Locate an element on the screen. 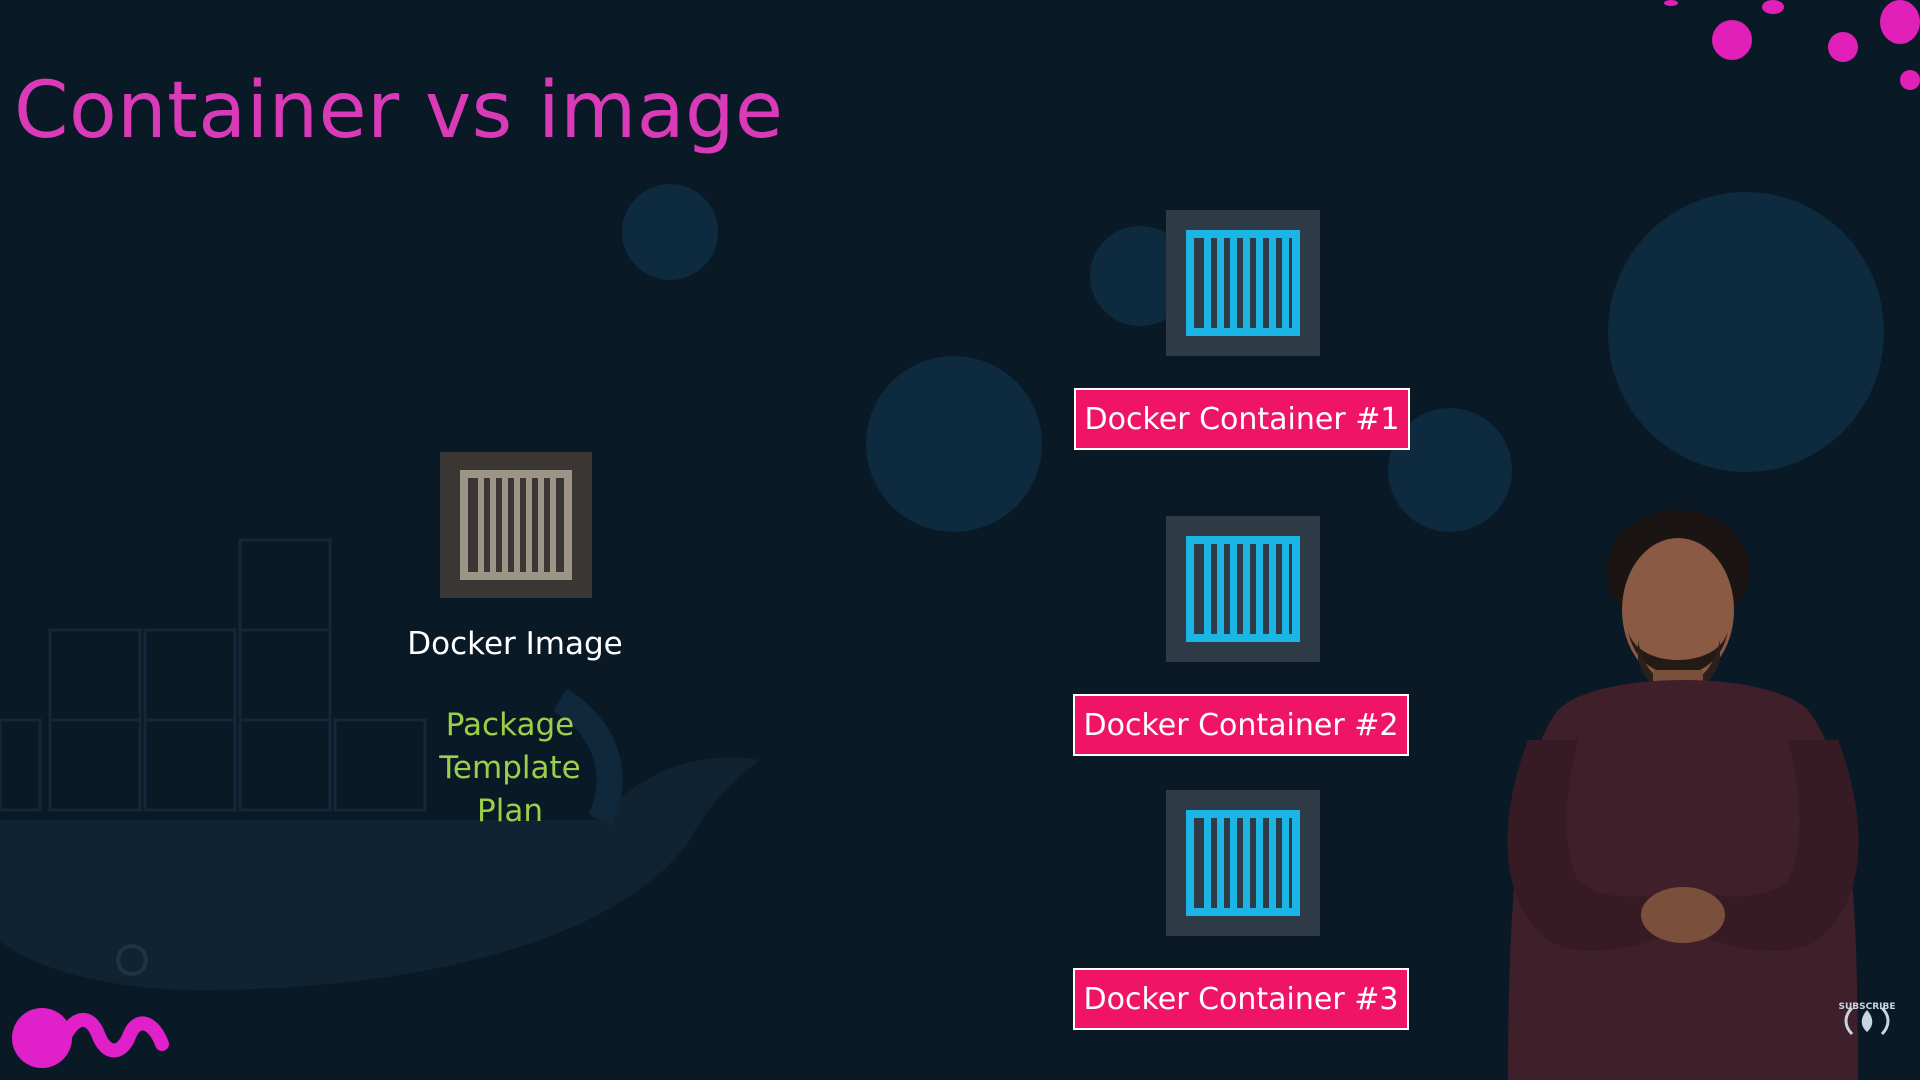  descriptor-plan: Plan is located at coordinates (510, 811).